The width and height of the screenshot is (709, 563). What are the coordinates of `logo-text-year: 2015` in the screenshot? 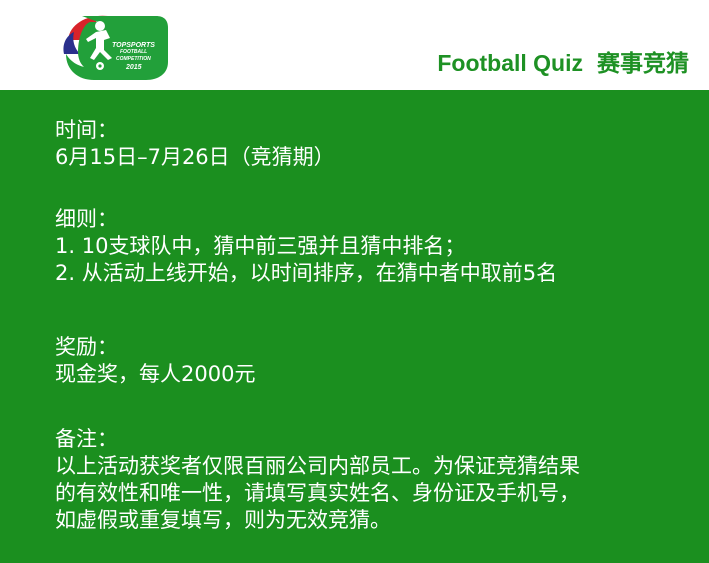 It's located at (134, 67).